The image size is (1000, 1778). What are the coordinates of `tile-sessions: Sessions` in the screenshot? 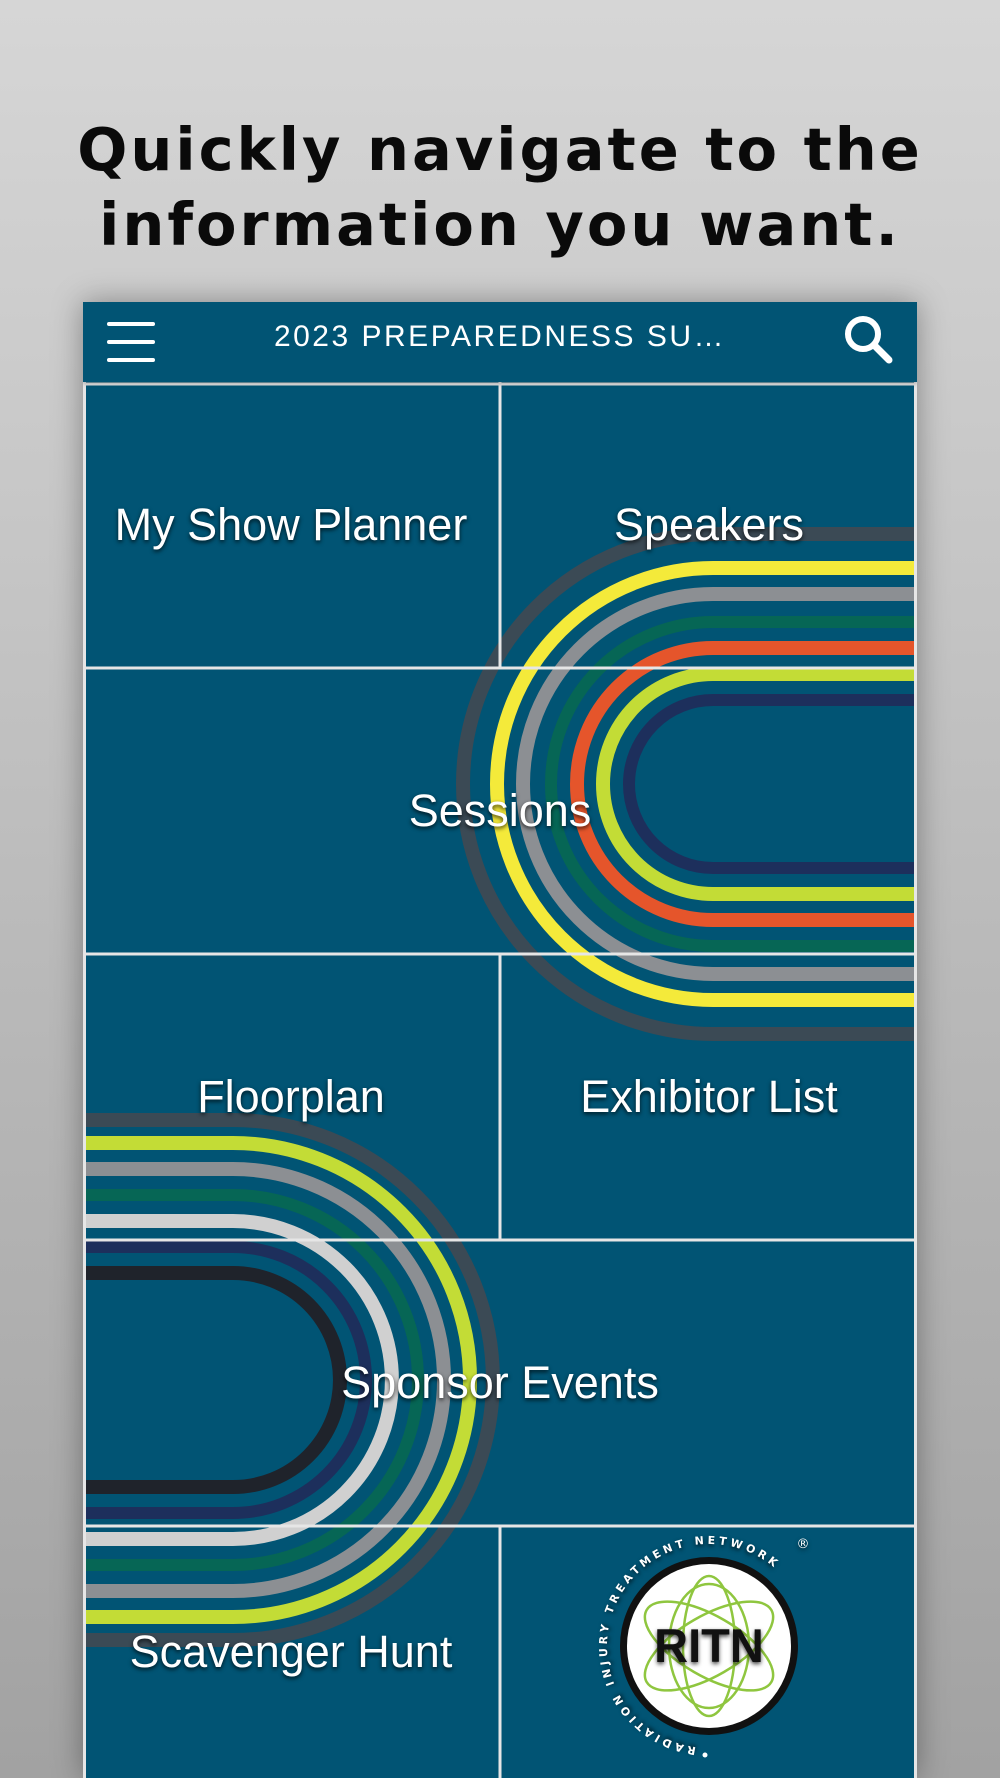 It's located at (500, 811).